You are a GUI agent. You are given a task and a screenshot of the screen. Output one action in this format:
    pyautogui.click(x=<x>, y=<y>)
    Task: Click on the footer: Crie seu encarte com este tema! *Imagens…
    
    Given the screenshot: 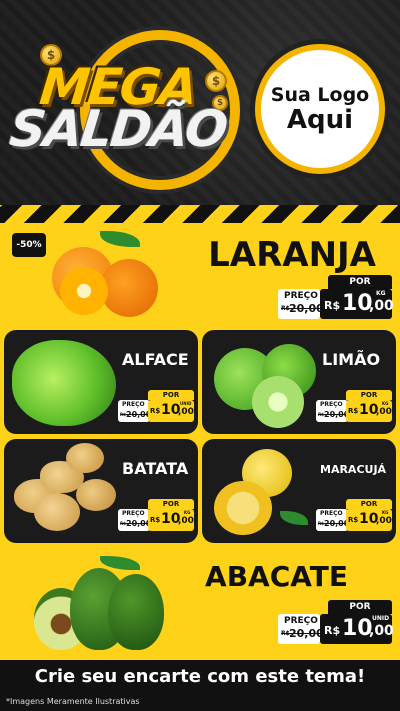 What is the action you would take?
    pyautogui.click(x=200, y=685)
    